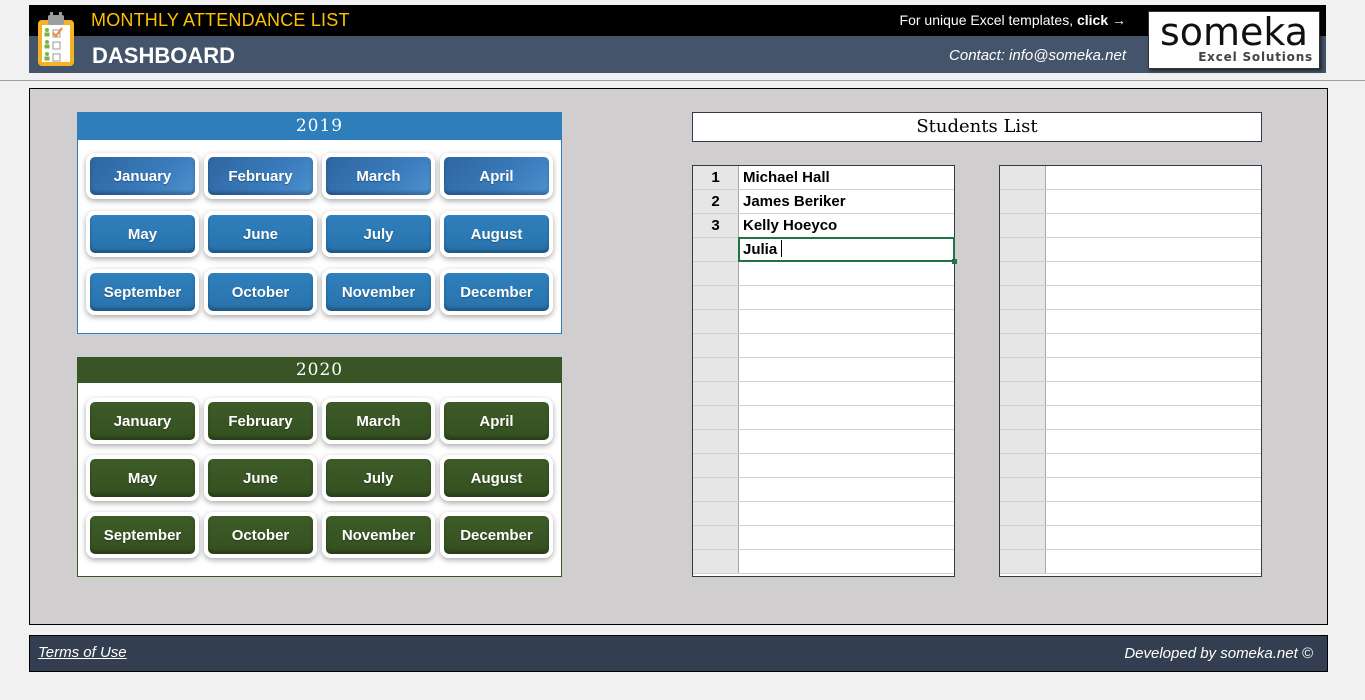  I want to click on month-button-2019-august: August, so click(496, 234).